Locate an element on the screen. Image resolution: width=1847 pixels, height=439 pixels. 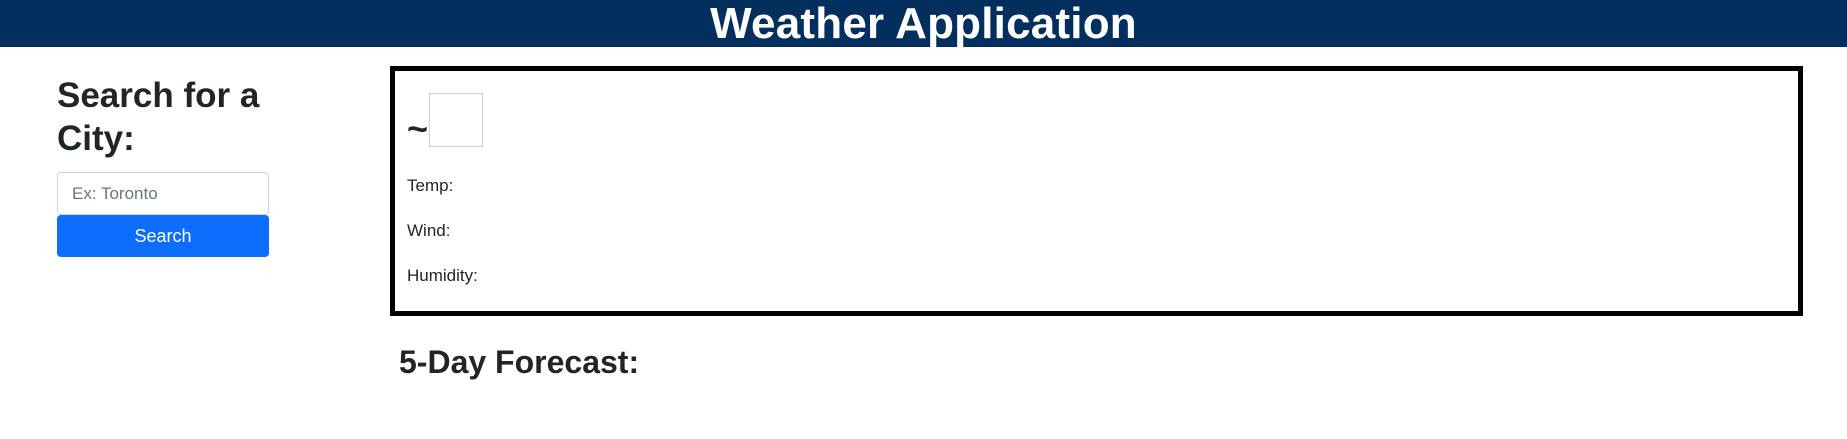
app-title: Weather Application is located at coordinates (923, 24).